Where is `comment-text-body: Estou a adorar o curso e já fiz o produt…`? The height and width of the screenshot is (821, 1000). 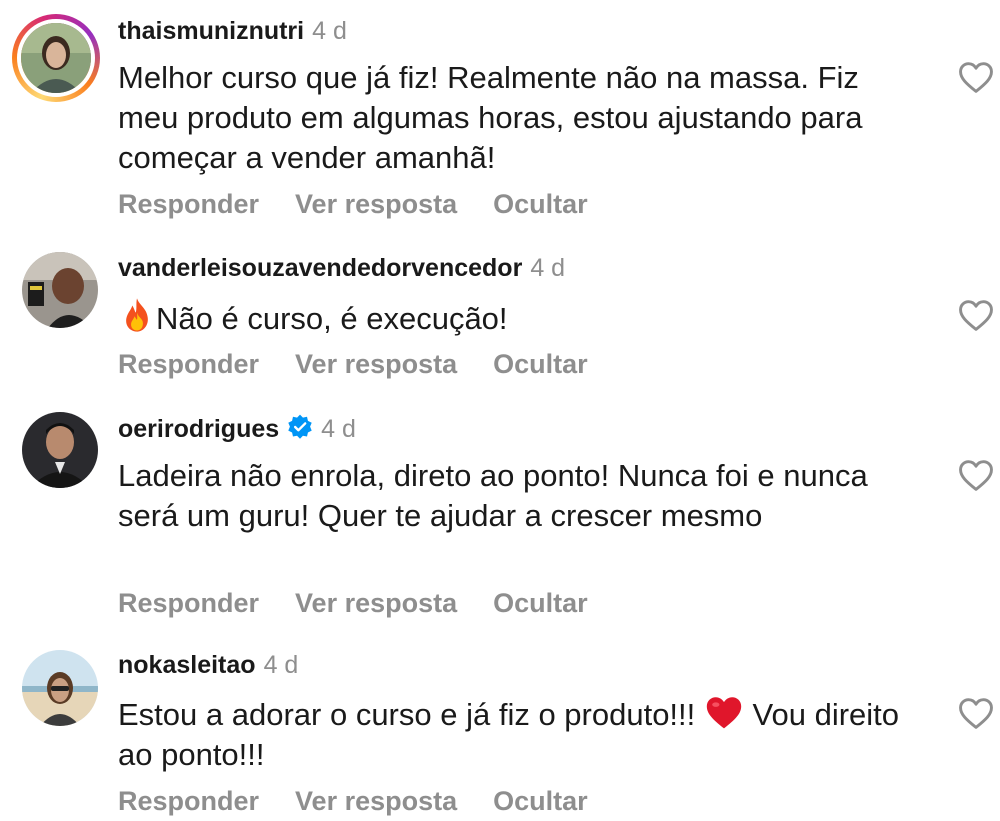 comment-text-body: Estou a adorar o curso e já fiz o produt… is located at coordinates (407, 714).